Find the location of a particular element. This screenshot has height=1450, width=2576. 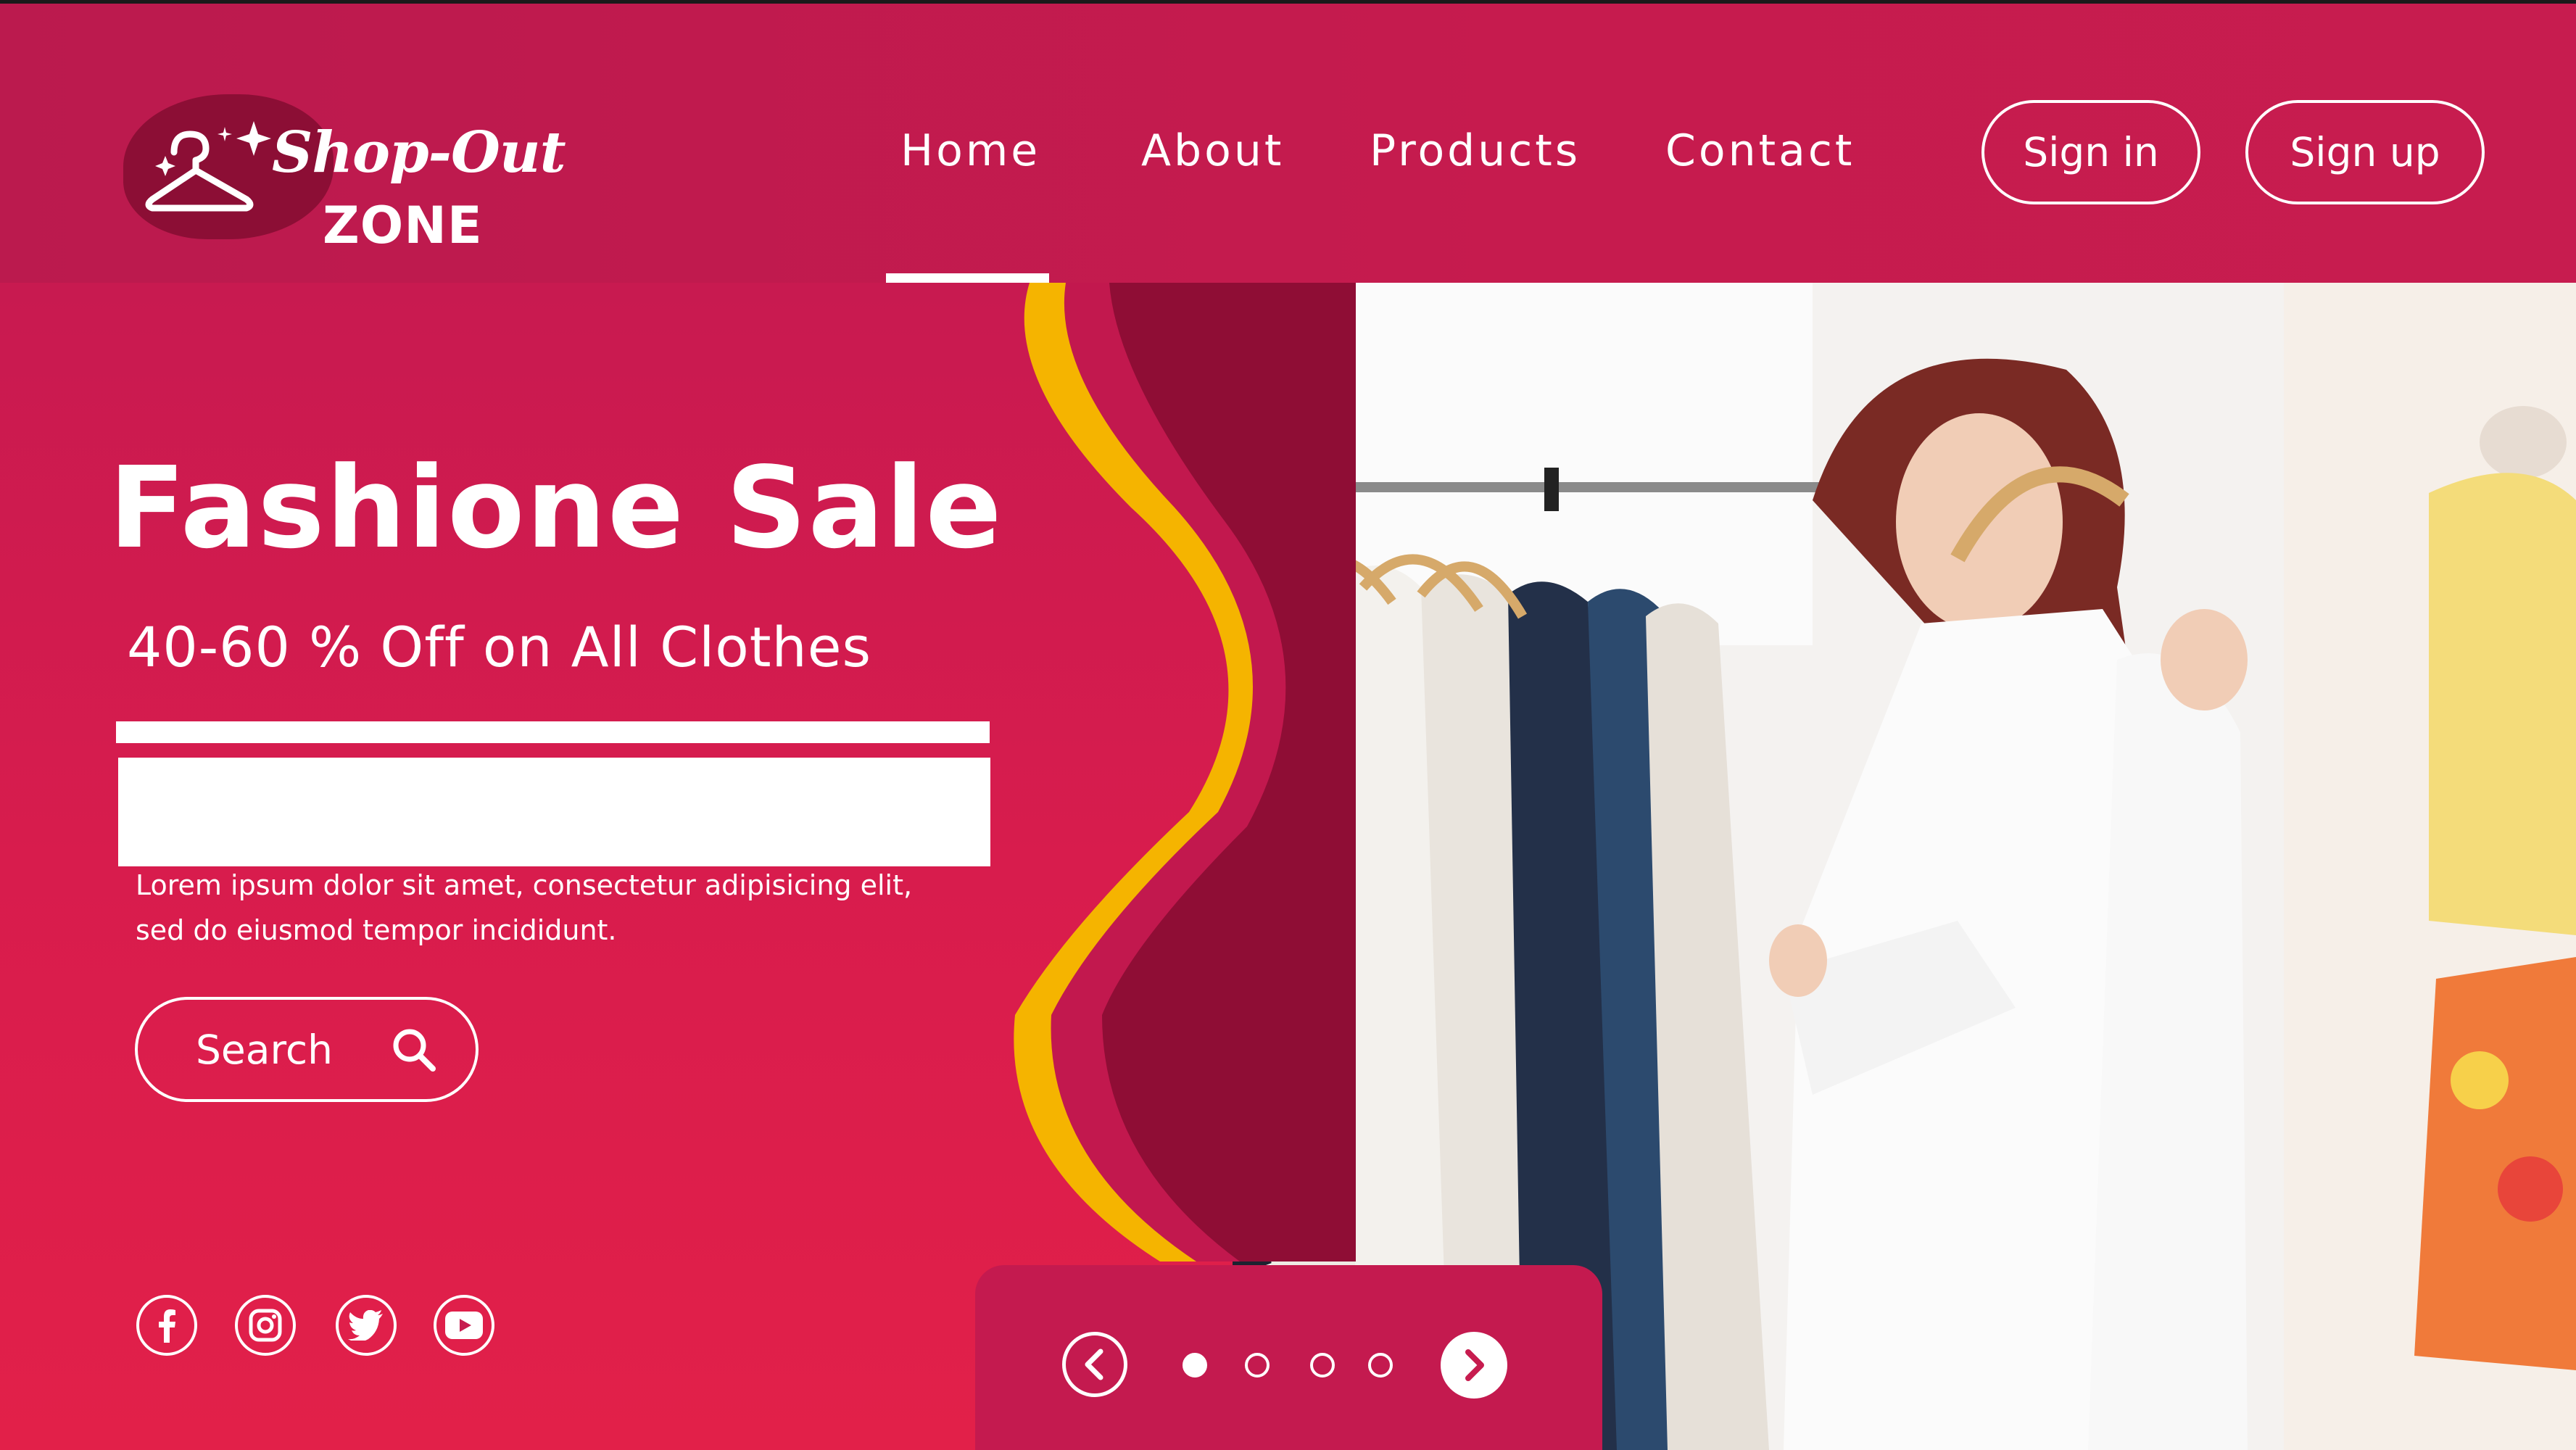

chevron-left-icon is located at coordinates (1094, 1364).